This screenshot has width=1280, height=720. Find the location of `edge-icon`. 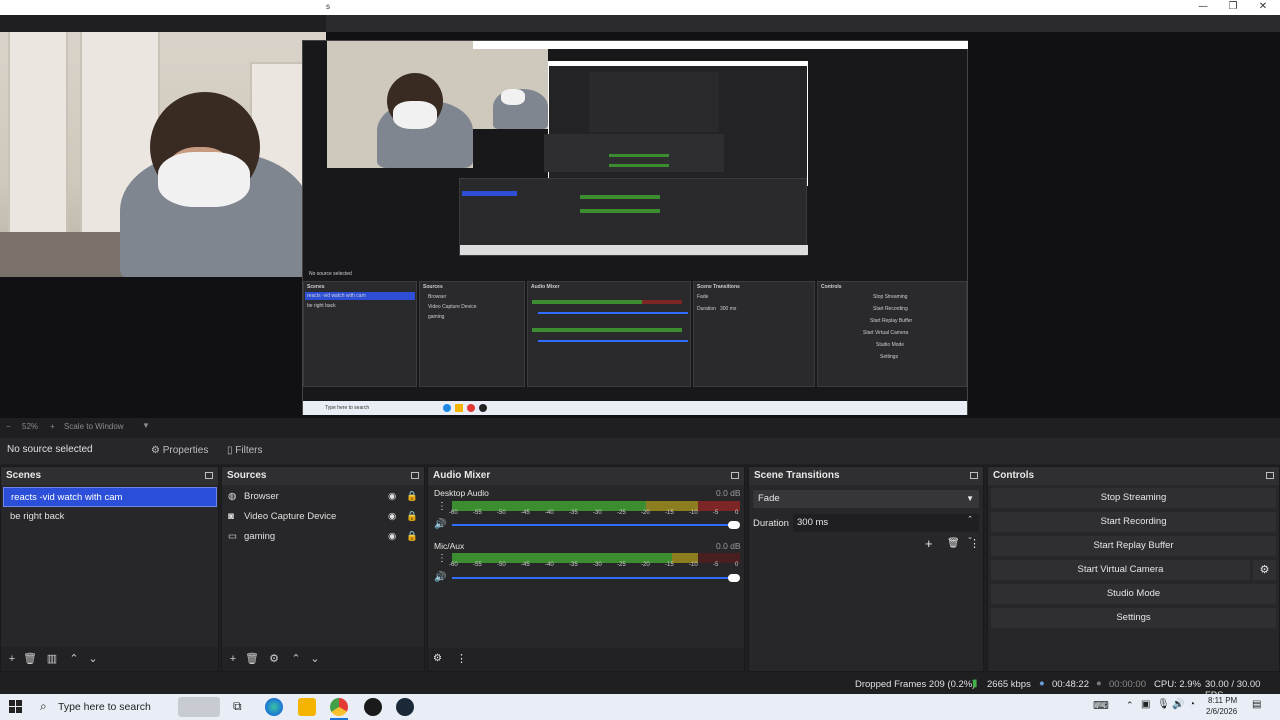

edge-icon is located at coordinates (274, 707).